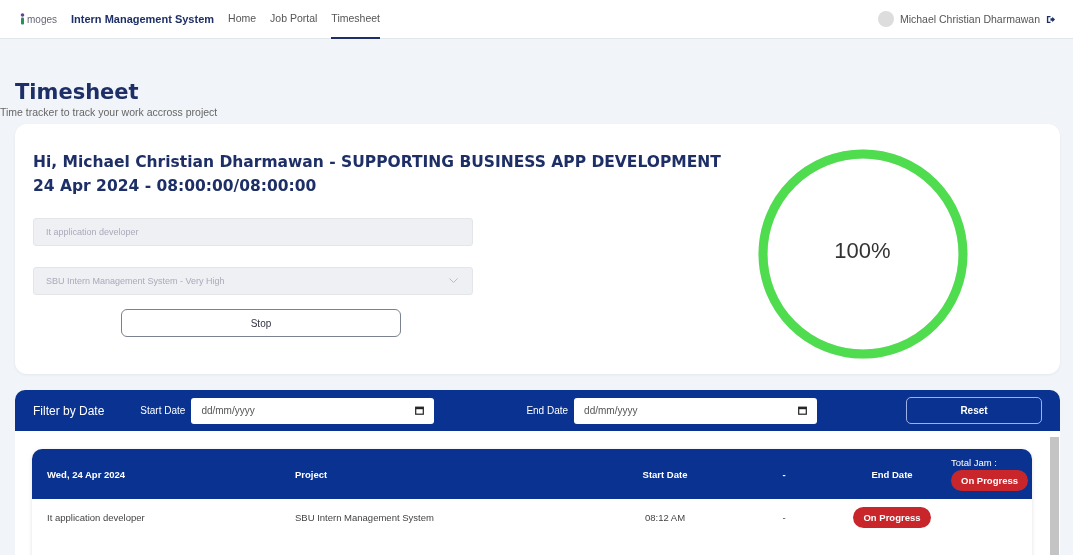  Describe the element at coordinates (163, 410) in the screenshot. I see `start-date-label: Start Date` at that location.